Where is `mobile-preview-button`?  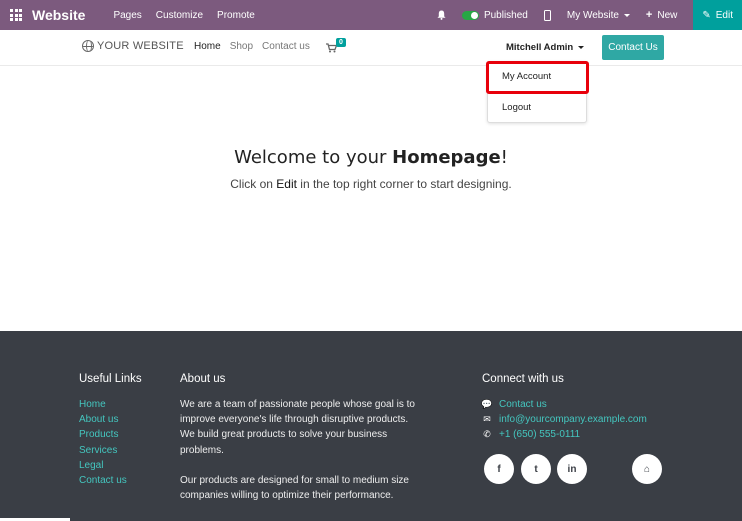 mobile-preview-button is located at coordinates (547, 15).